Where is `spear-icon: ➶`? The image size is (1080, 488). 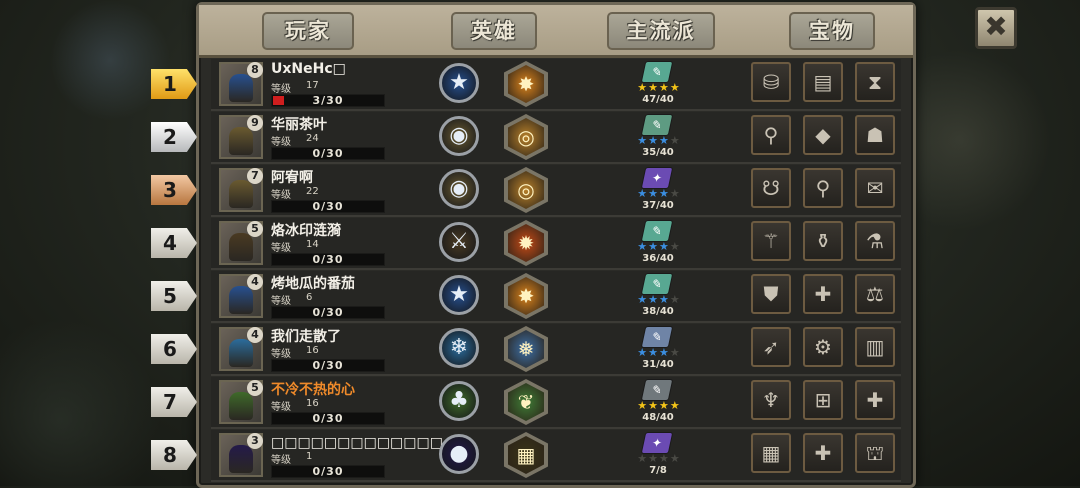
spear-icon: ➶ is located at coordinates (771, 347).